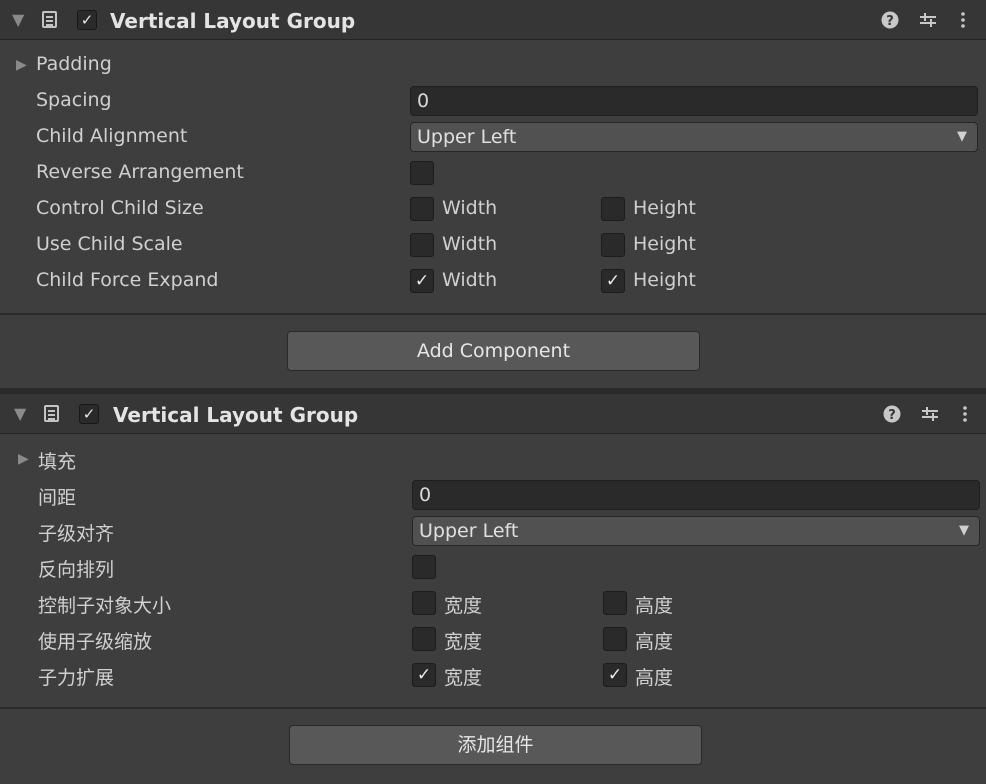 This screenshot has height=784, width=986. Describe the element at coordinates (74, 64) in the screenshot. I see `padding-label: Padding` at that location.